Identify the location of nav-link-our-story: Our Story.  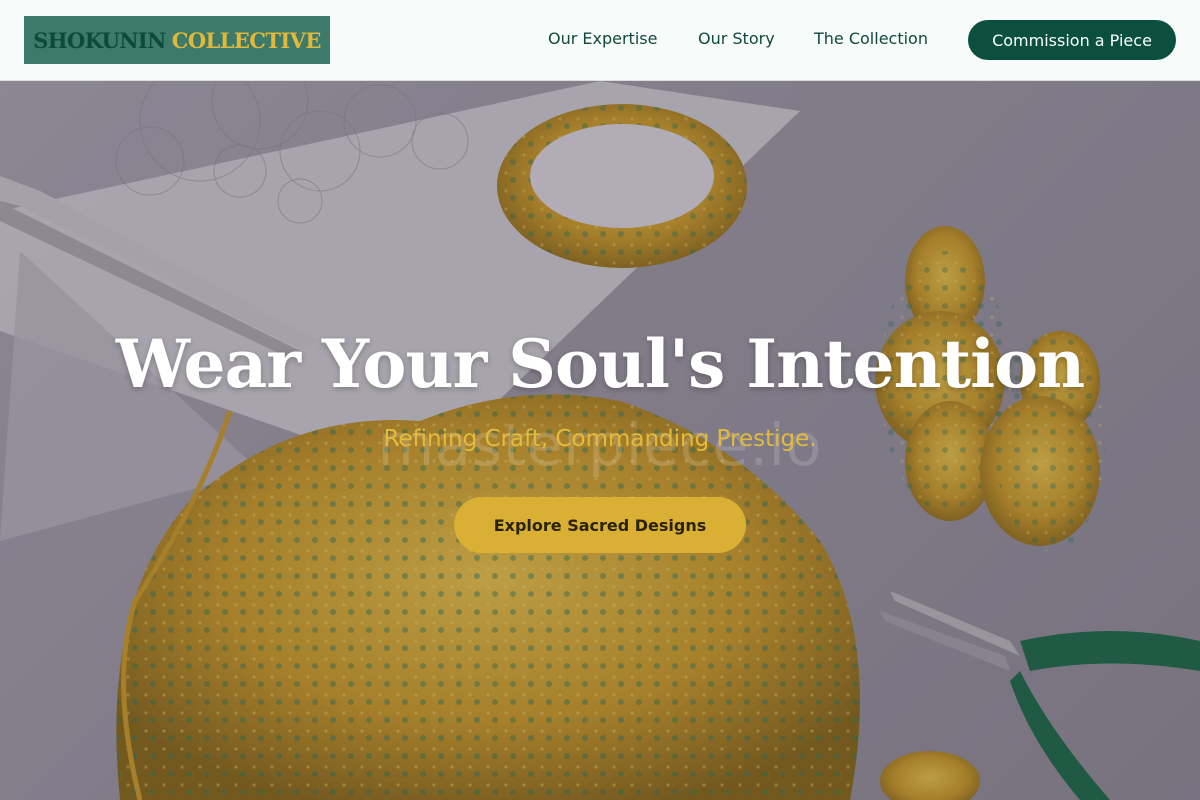
(736, 38).